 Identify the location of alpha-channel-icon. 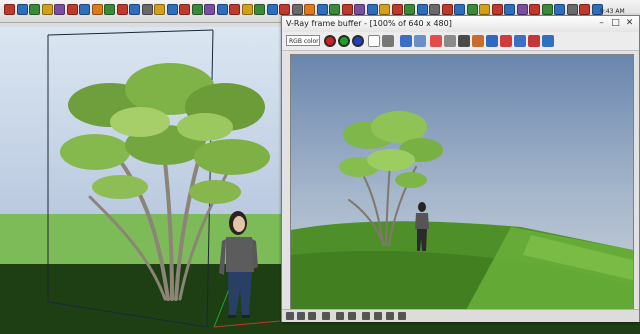
(374, 41).